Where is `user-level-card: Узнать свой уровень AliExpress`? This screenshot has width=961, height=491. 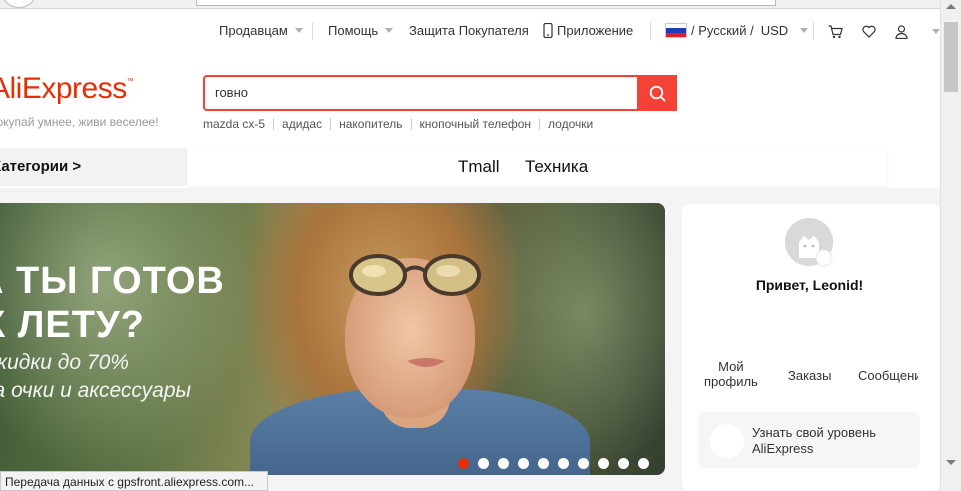
user-level-card: Узнать свой уровень AliExpress is located at coordinates (809, 440).